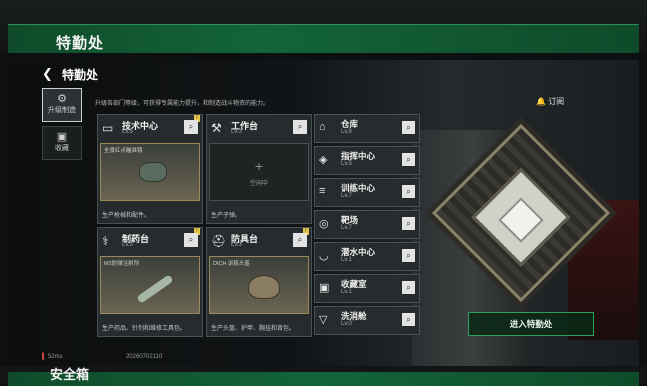  I want to click on production-slot: M2防弹注射剂, so click(150, 285).